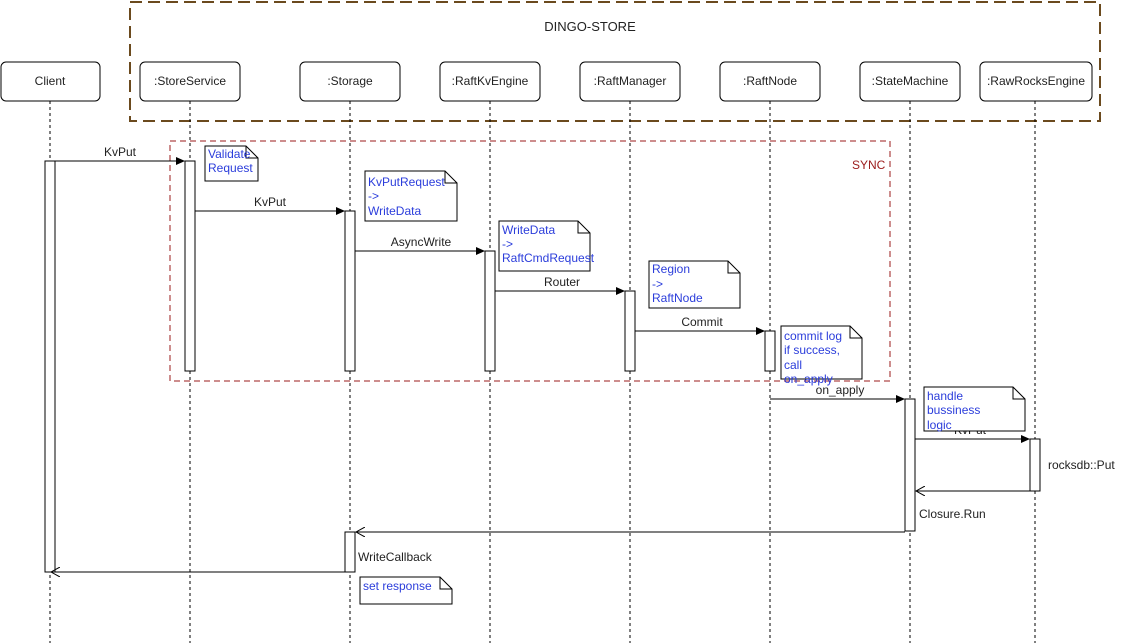 The height and width of the screenshot is (643, 1138). Describe the element at coordinates (910, 465) in the screenshot. I see `activation-state-machine` at that location.